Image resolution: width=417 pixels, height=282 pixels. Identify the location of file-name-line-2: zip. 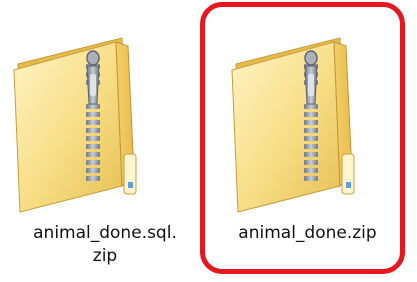
(105, 256).